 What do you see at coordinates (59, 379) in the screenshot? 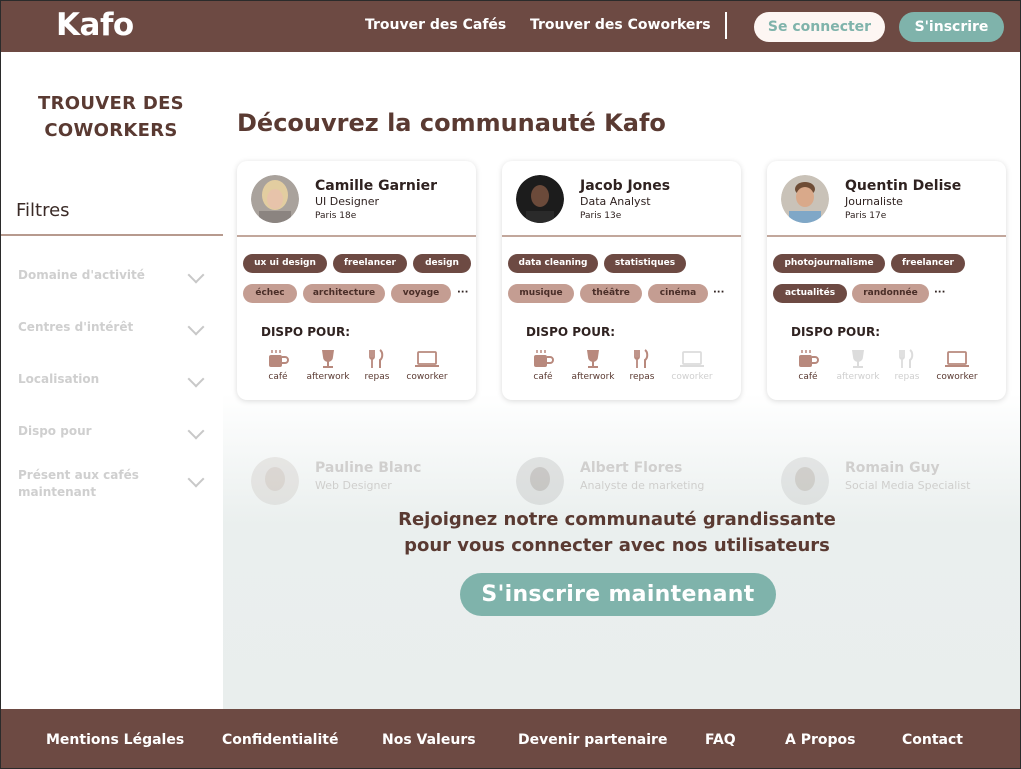
I see `filter-label: Localisation` at bounding box center [59, 379].